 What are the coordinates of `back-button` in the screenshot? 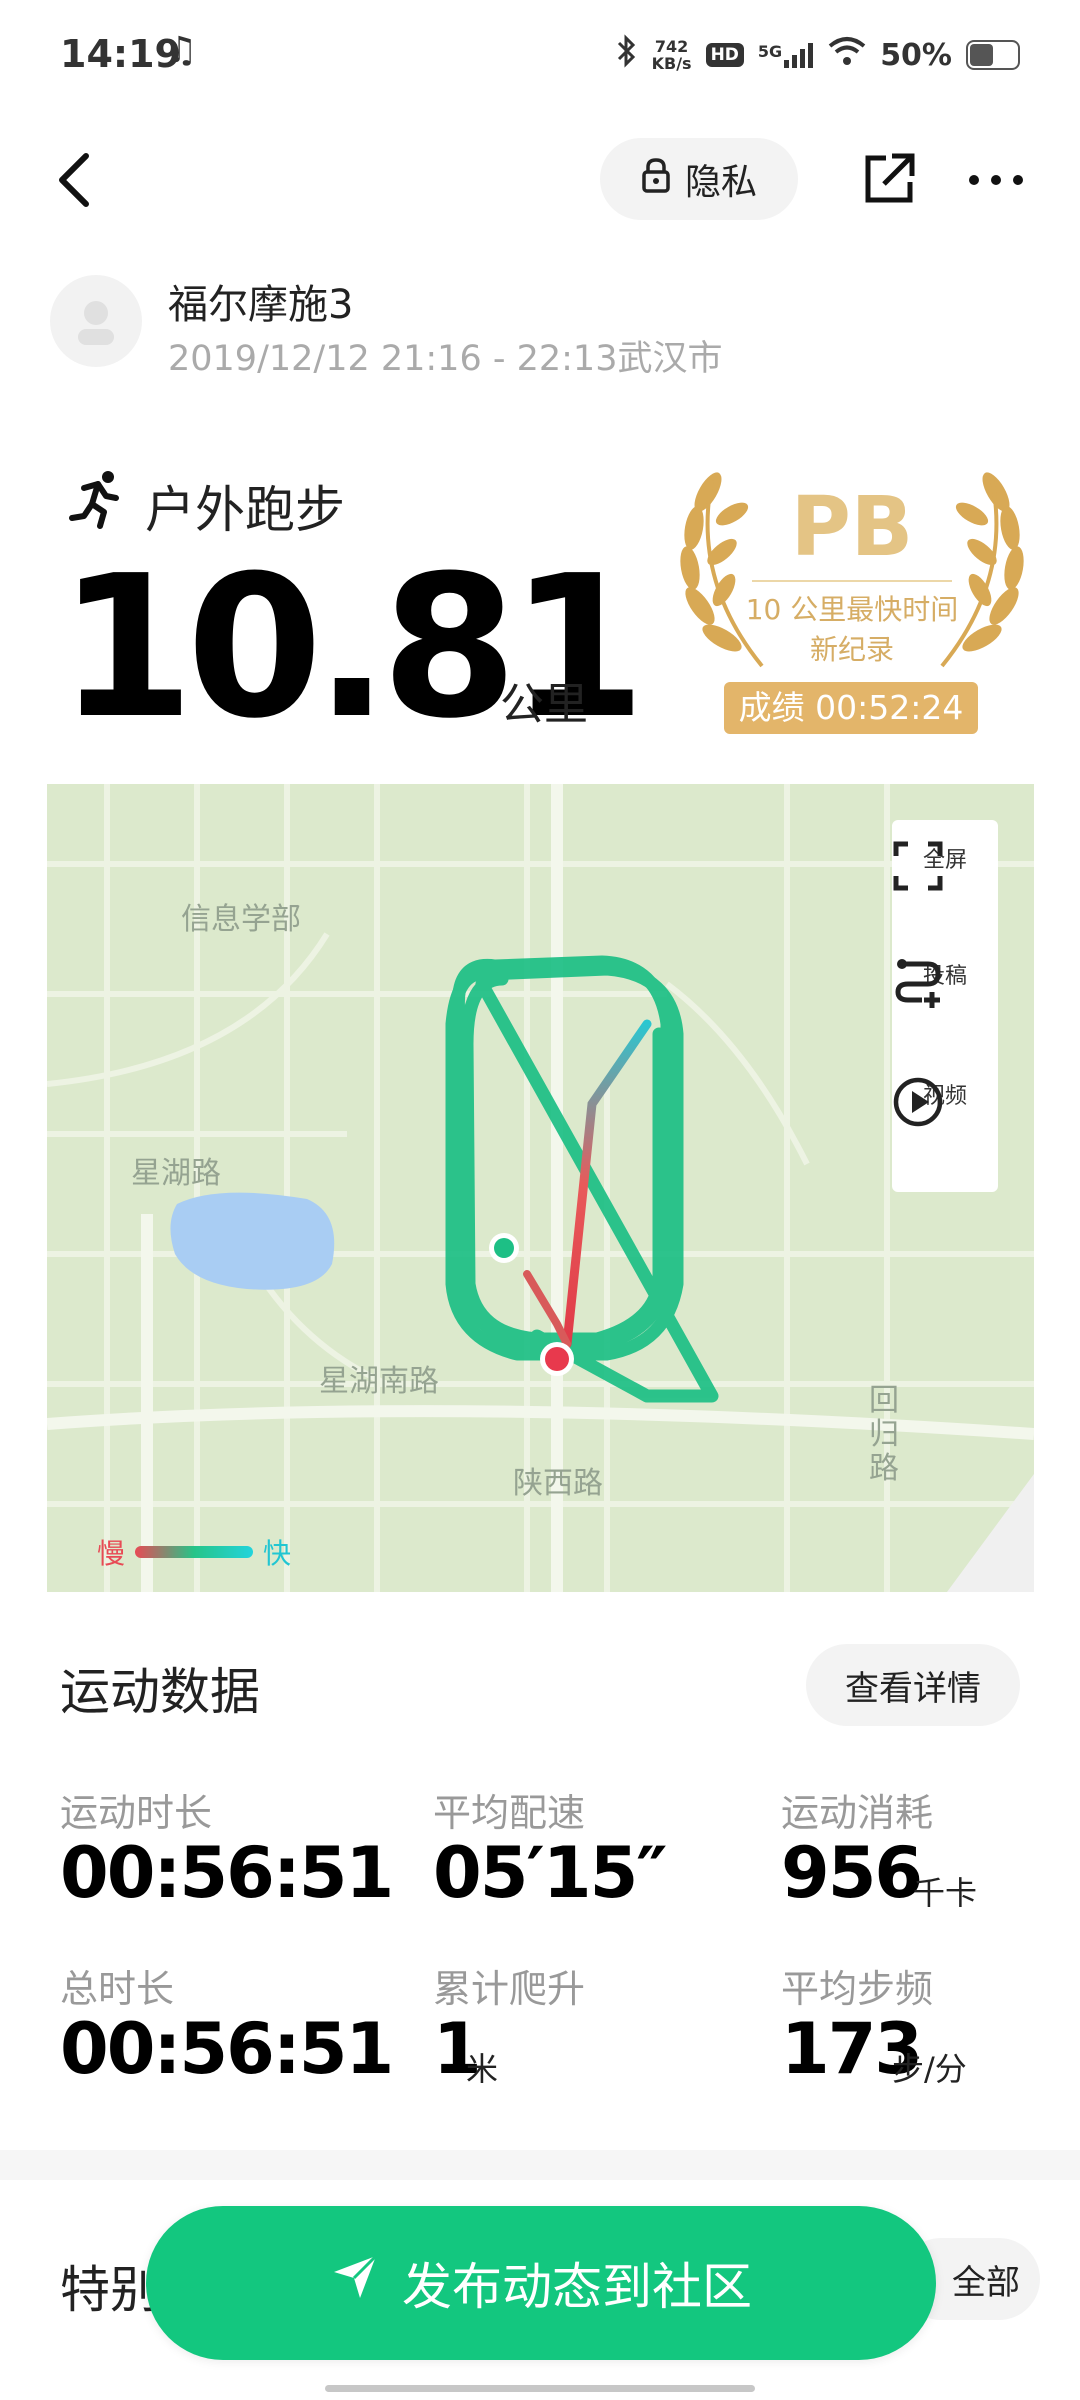 It's located at (77, 180).